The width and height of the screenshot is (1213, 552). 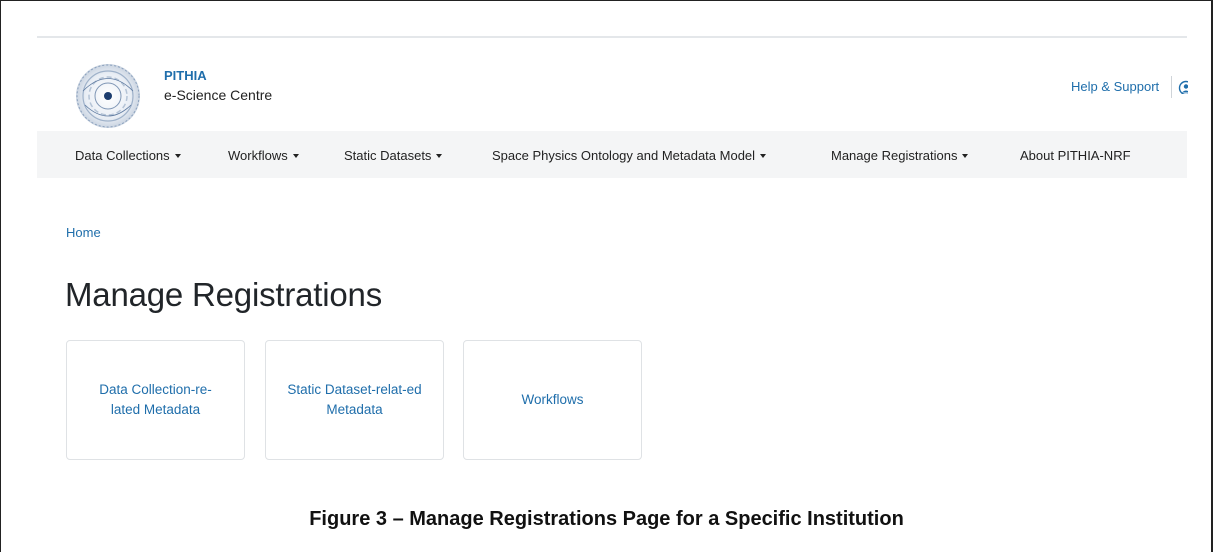 I want to click on breadcrumb-home: Home, so click(x=83, y=232).